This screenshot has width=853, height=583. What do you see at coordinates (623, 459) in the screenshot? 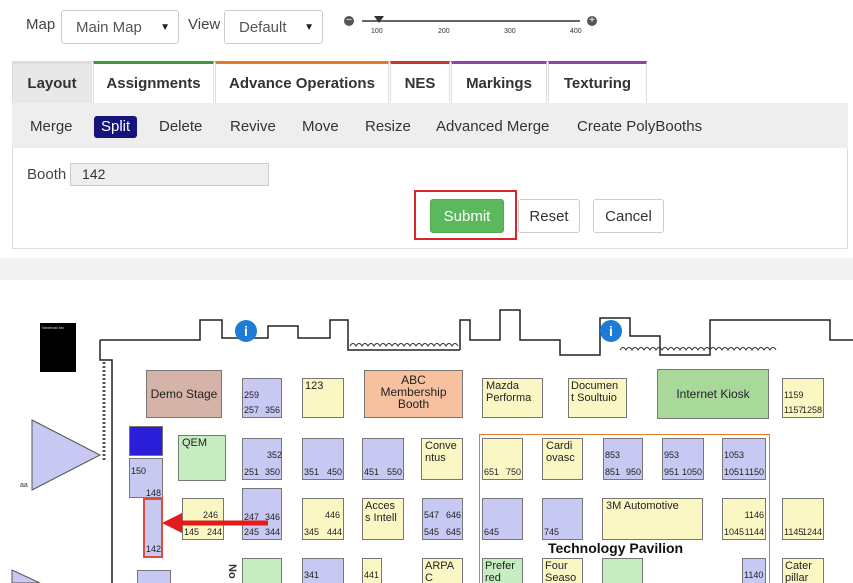
I see `booth: 853 851 950` at bounding box center [623, 459].